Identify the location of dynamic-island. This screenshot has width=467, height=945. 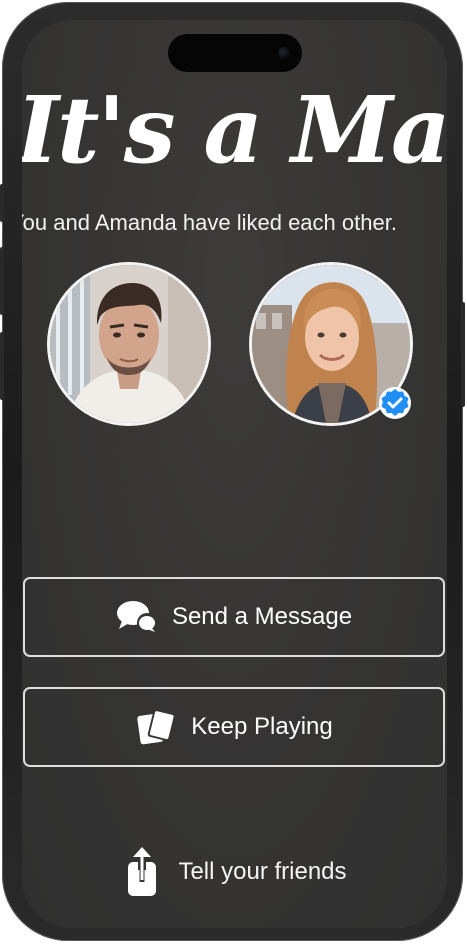
(235, 53).